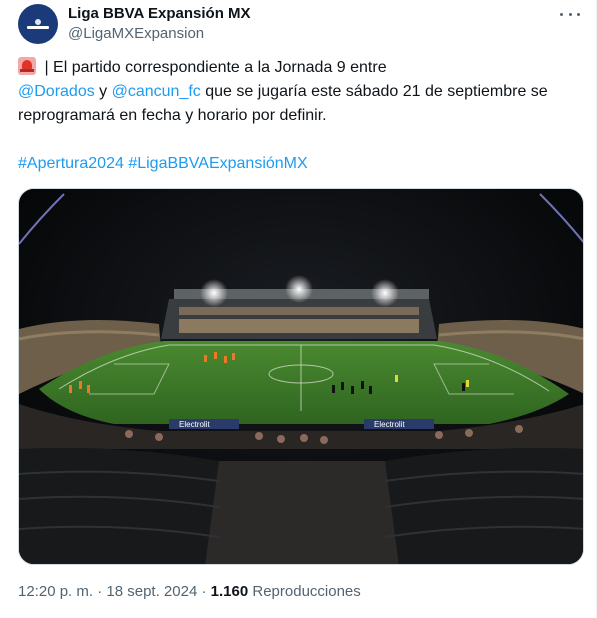 The width and height of the screenshot is (597, 618). I want to click on siren-emoji-icon, so click(27, 66).